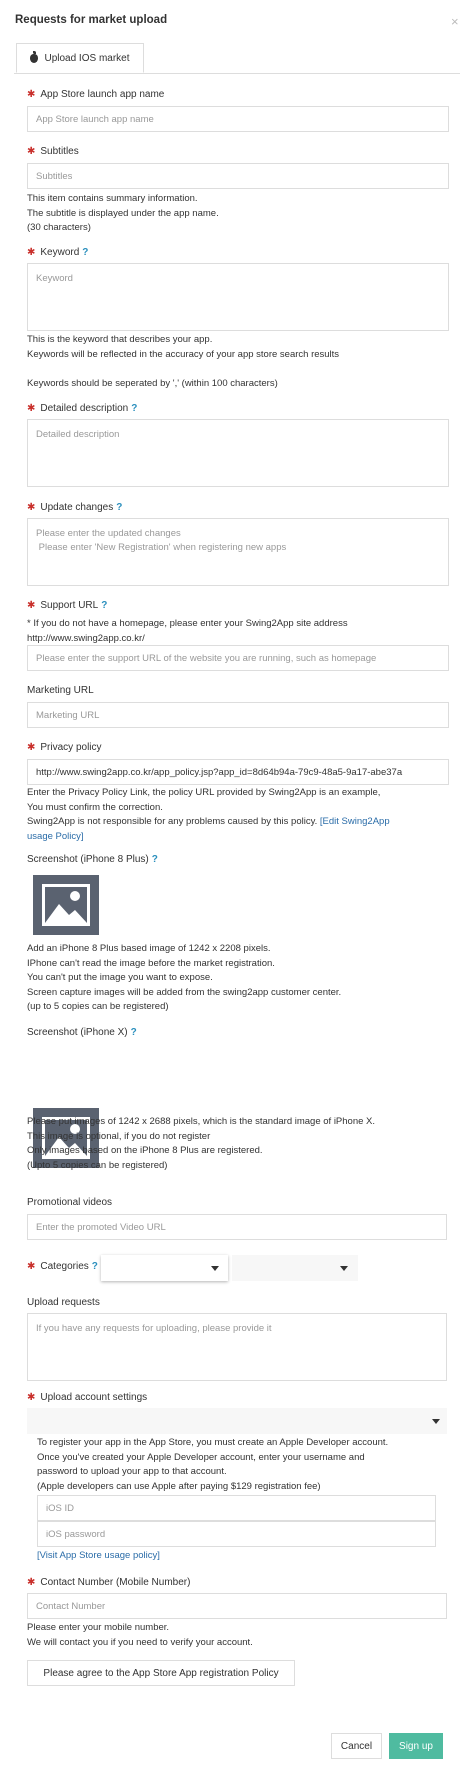  Describe the element at coordinates (87, 1397) in the screenshot. I see `account-label: ✱ Upload account settings` at that location.